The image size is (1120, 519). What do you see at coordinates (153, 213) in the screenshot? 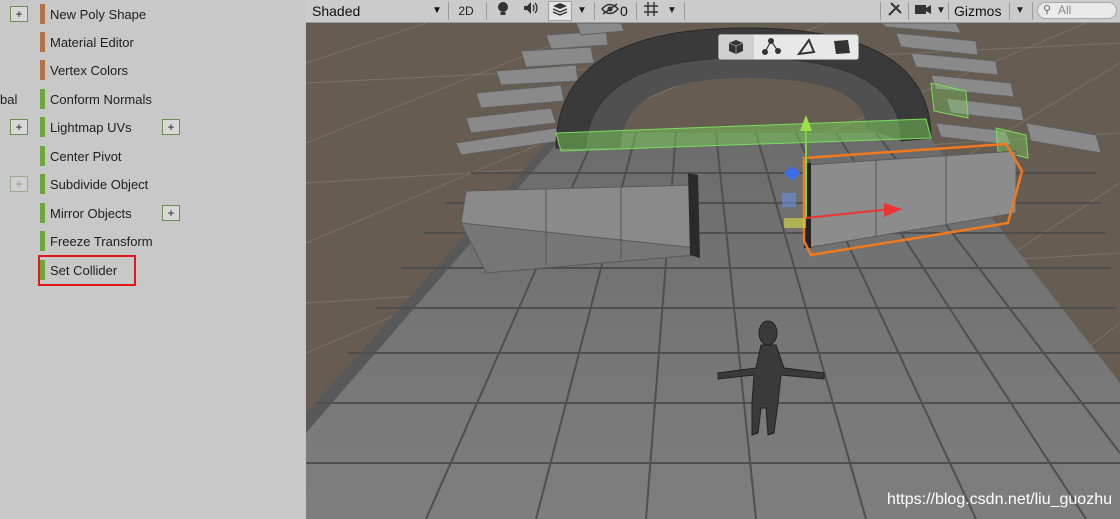
I see `pb-action-mirror-objects: Mirror Objects +` at bounding box center [153, 213].